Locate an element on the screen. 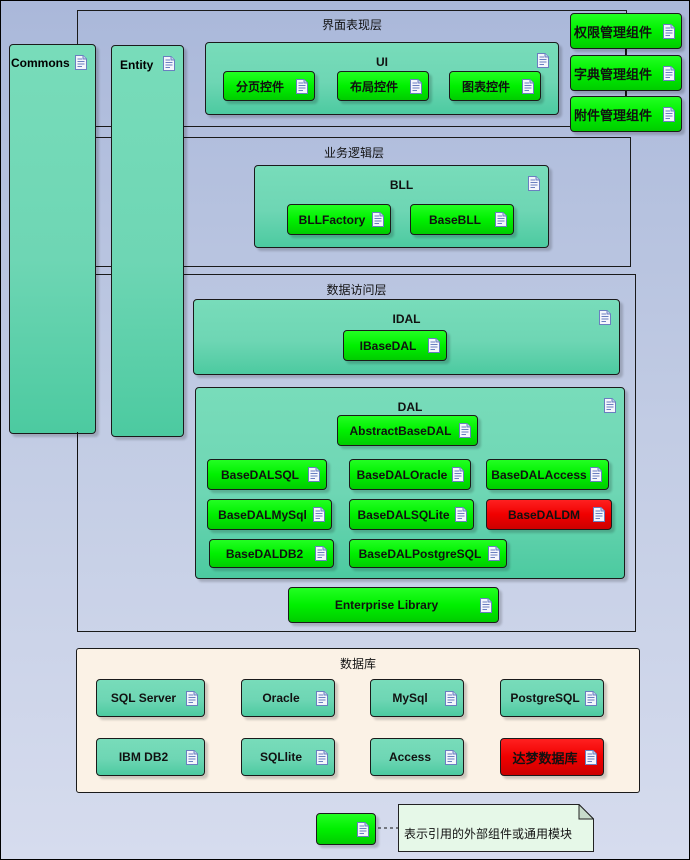  database-postgresql: PostgreSQL is located at coordinates (552, 698).